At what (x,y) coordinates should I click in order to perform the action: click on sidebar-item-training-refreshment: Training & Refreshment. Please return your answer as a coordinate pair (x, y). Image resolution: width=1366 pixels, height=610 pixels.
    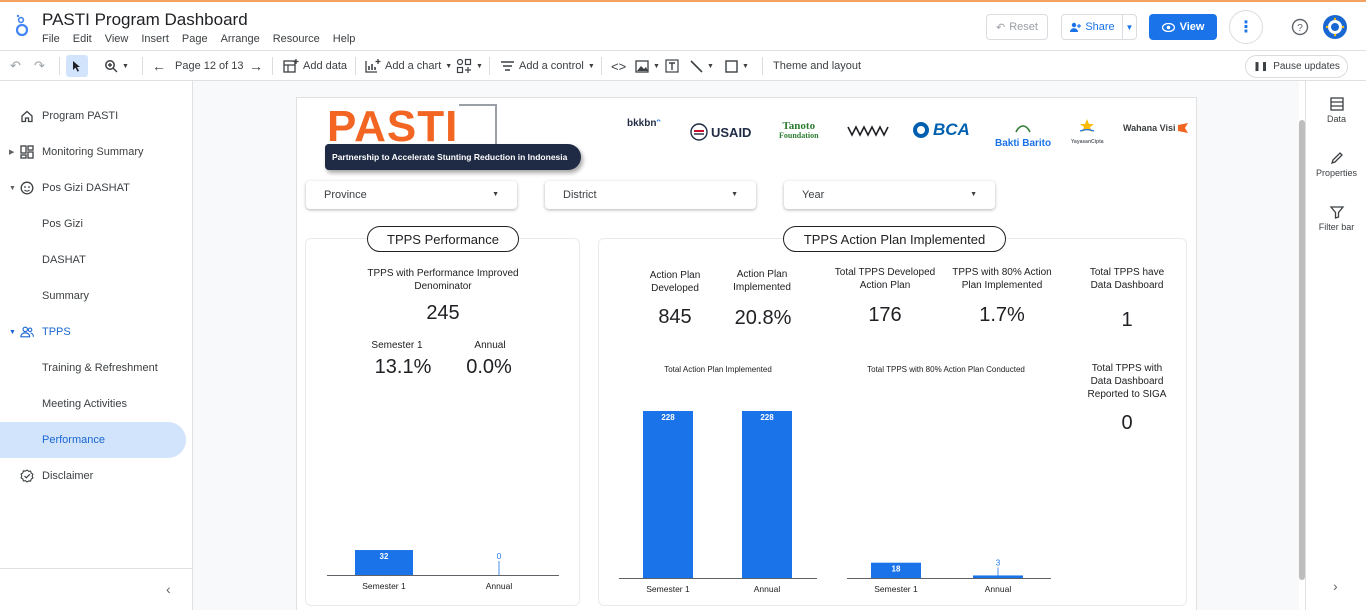
    Looking at the image, I should click on (93, 368).